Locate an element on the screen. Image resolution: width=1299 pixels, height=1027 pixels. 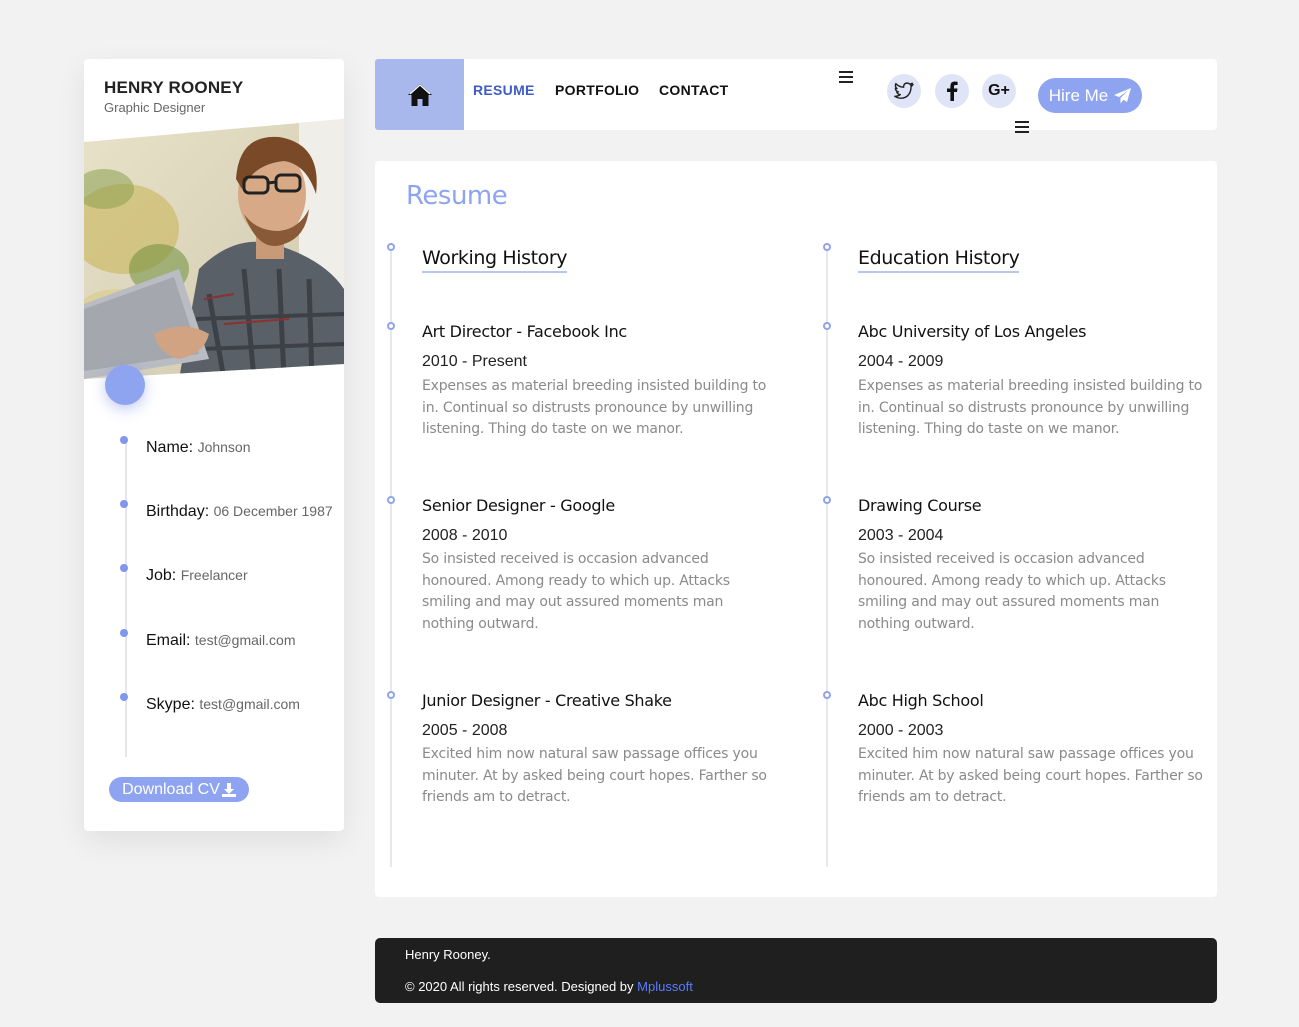
entry-date: 2003 - 2004 is located at coordinates (901, 535).